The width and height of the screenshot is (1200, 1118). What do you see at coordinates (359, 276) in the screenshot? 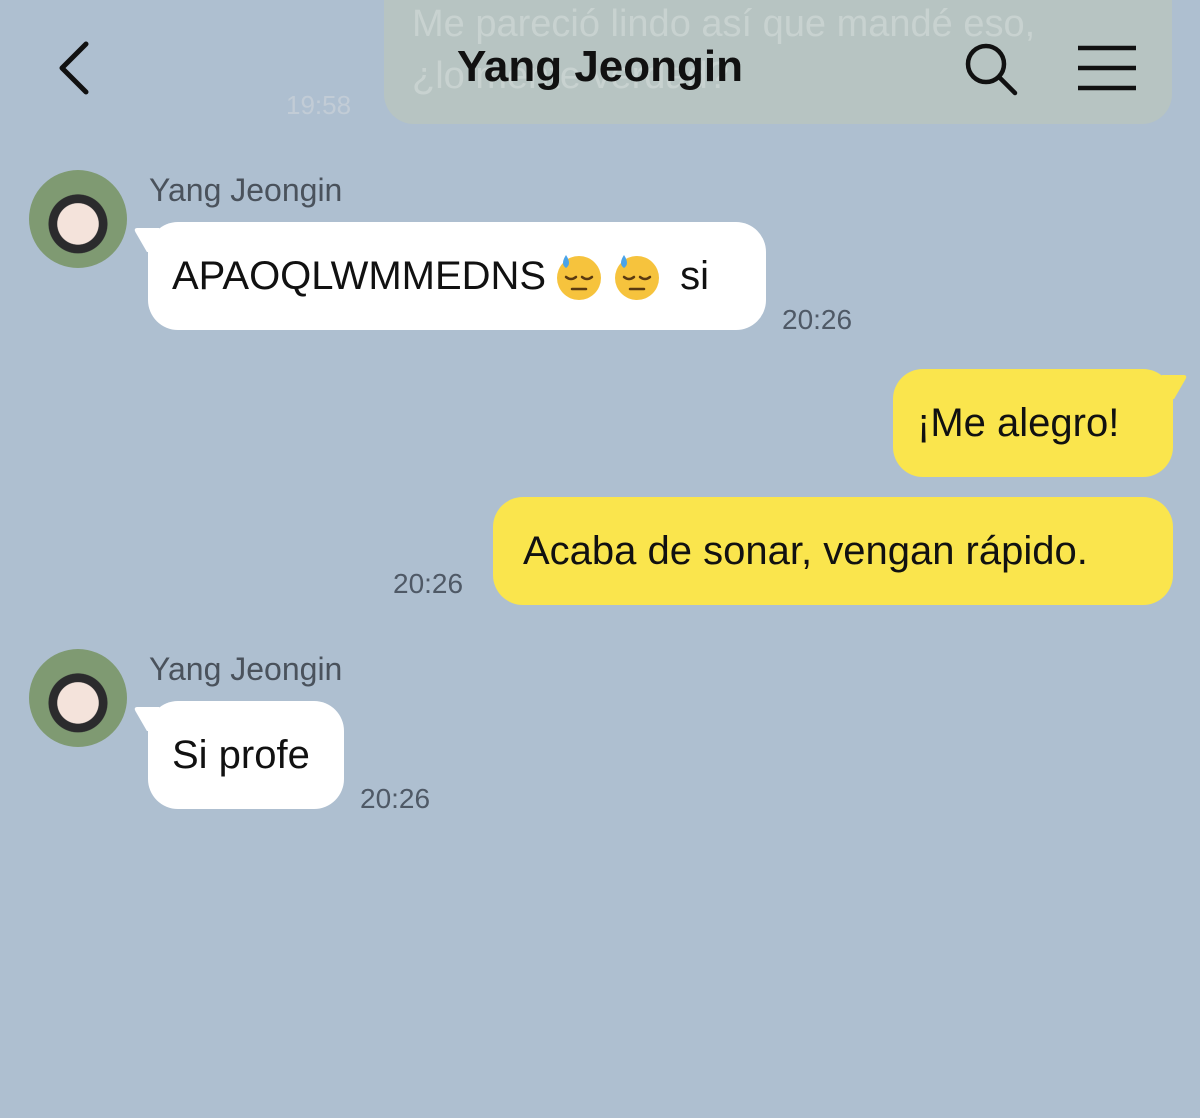
I see `message-text: APAOQLWMMEDNS` at bounding box center [359, 276].